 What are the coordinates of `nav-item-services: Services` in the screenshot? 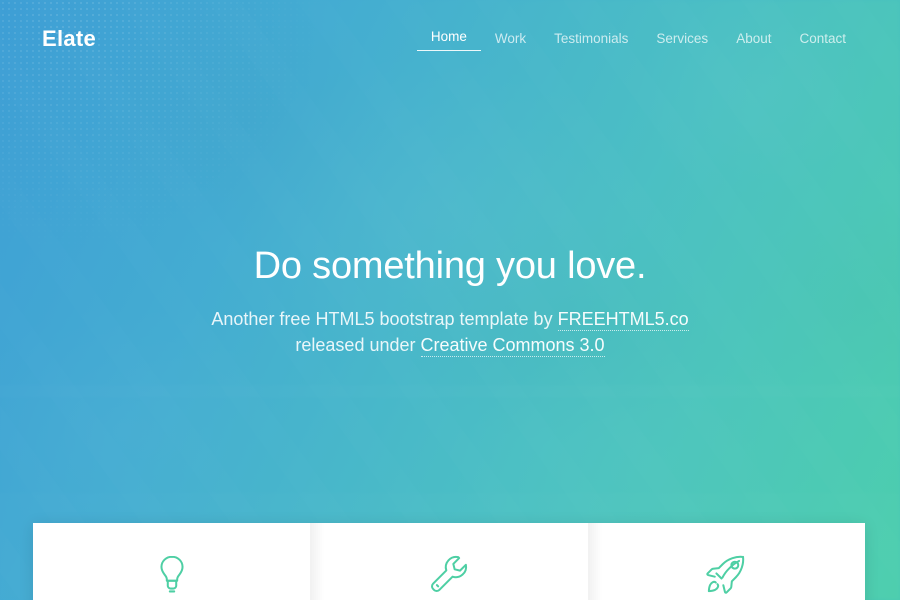 It's located at (682, 39).